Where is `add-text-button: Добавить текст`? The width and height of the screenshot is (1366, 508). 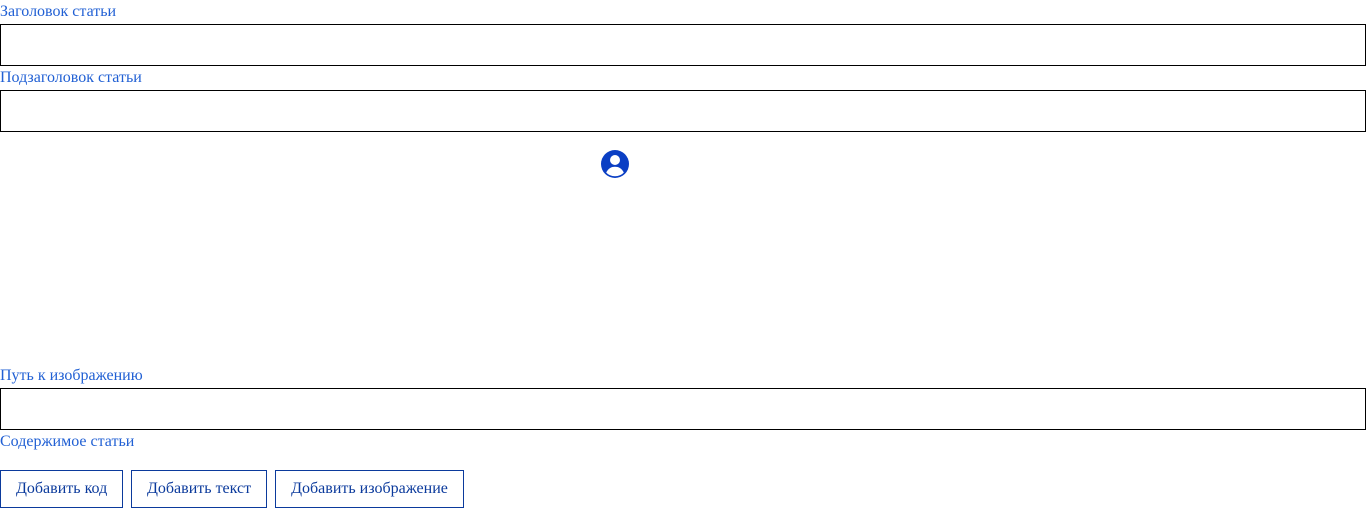
add-text-button: Добавить текст is located at coordinates (199, 489).